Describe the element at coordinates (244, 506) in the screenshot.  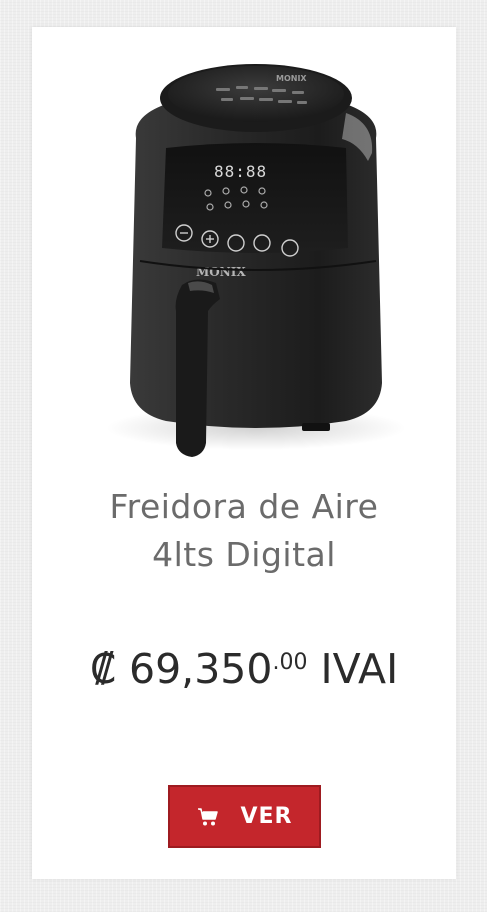
I see `product-title-line1: Freidora de Aire` at that location.